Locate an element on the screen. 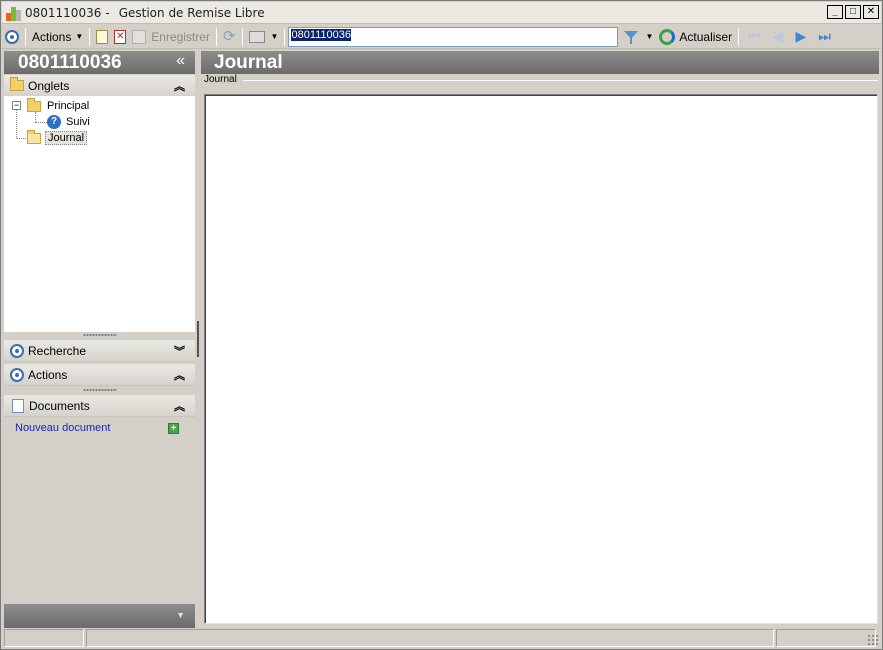 The image size is (883, 650). actions-menu-button: Actions ▼ is located at coordinates (57, 37).